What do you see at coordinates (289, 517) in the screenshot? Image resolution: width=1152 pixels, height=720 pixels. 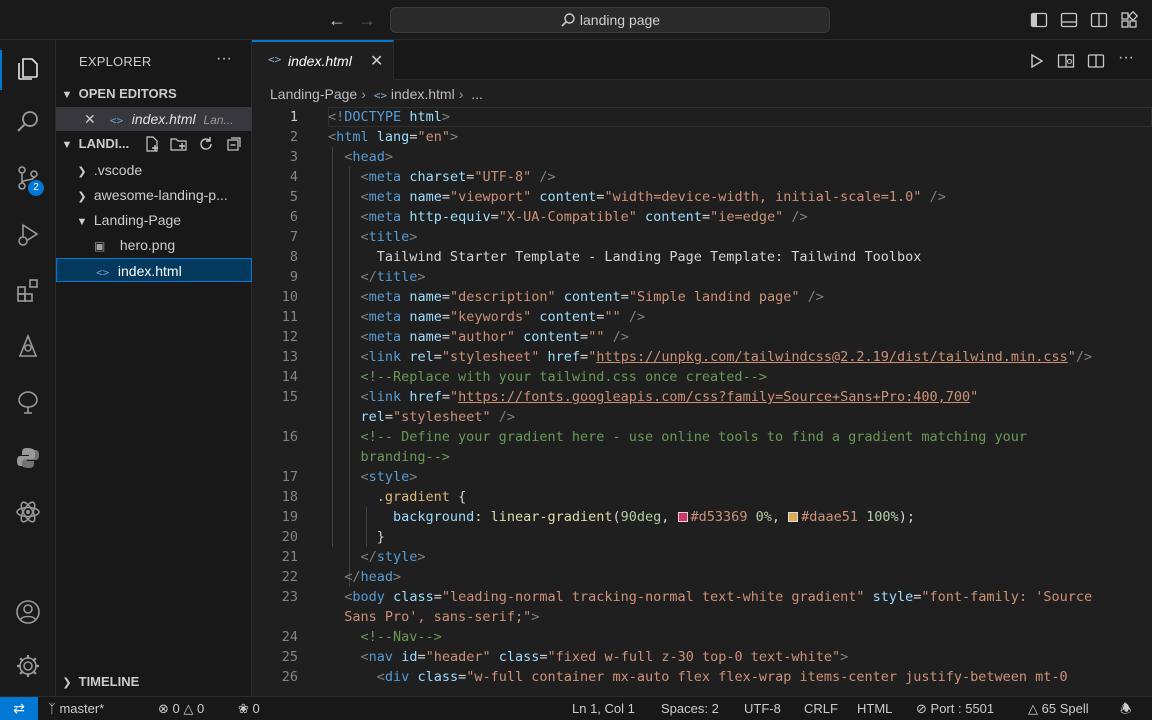 I see `line-number: 19` at bounding box center [289, 517].